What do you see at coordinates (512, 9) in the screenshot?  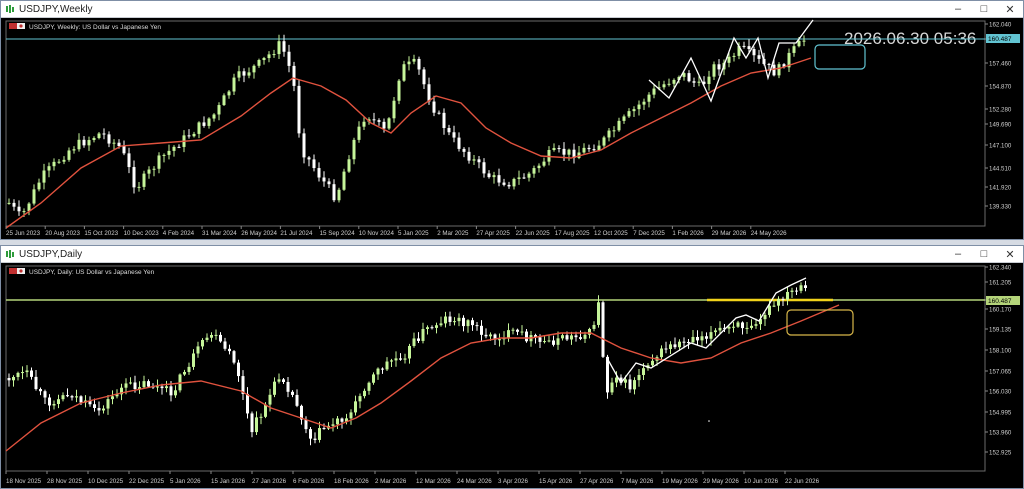 I see `weekly-titlebar: USDJPY,Weekly – □ ✕` at bounding box center [512, 9].